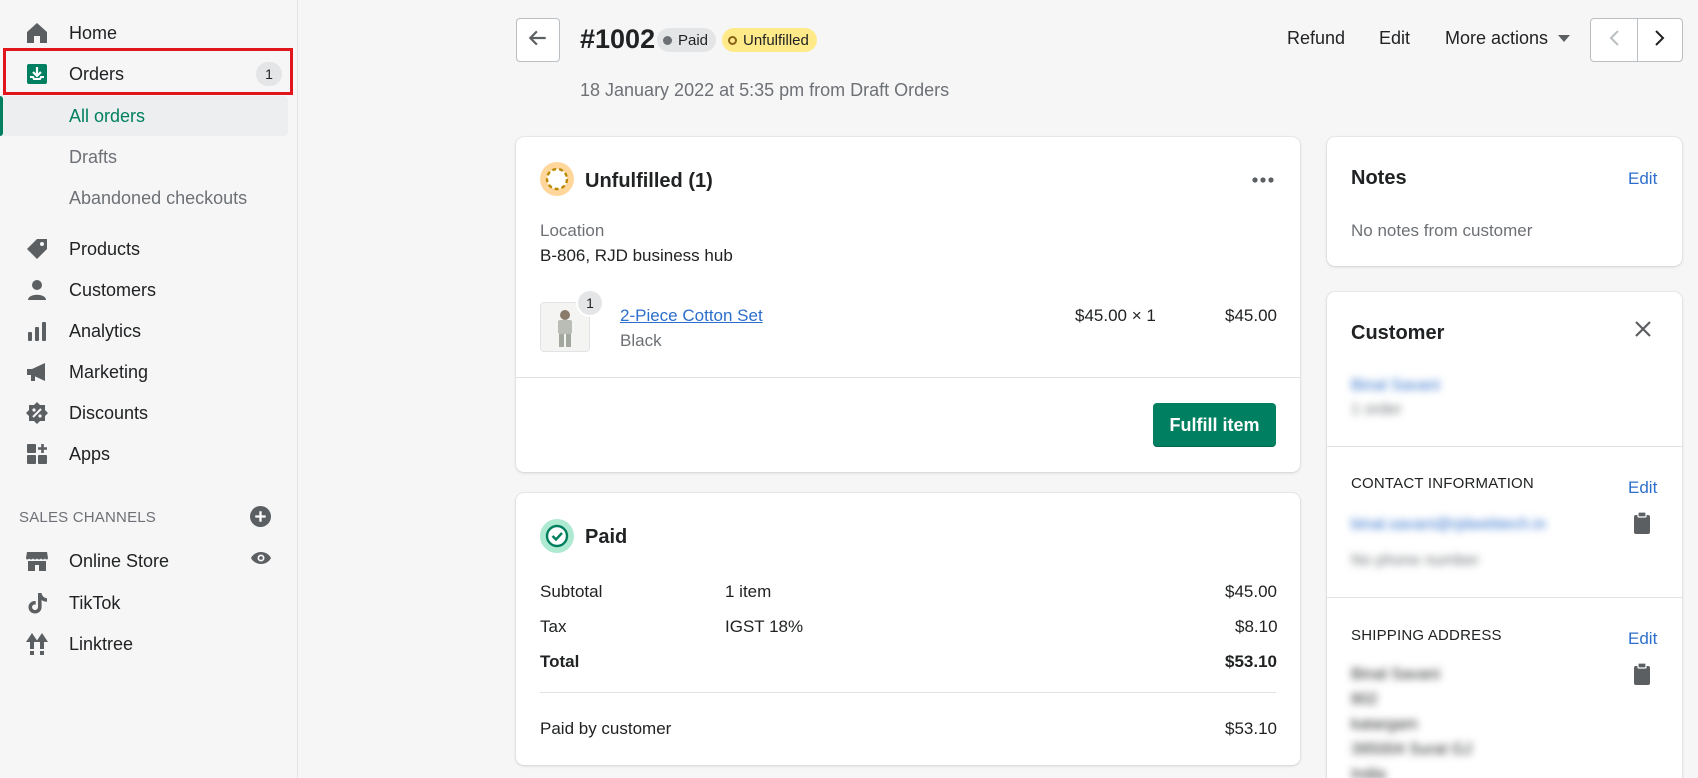  What do you see at coordinates (1115, 315) in the screenshot?
I see `unit-price: $45.00 × 1` at bounding box center [1115, 315].